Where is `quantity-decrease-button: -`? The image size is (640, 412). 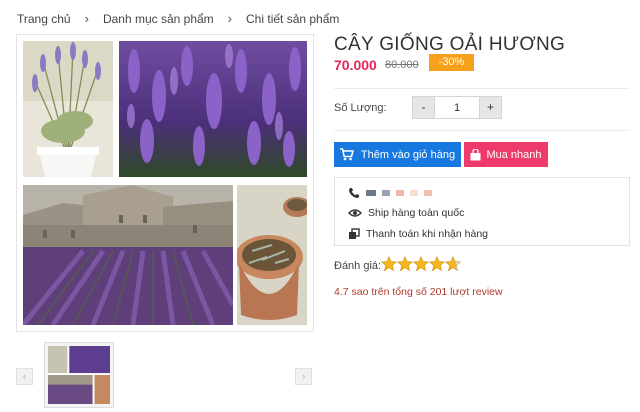
quantity-decrease-button: - is located at coordinates (423, 107).